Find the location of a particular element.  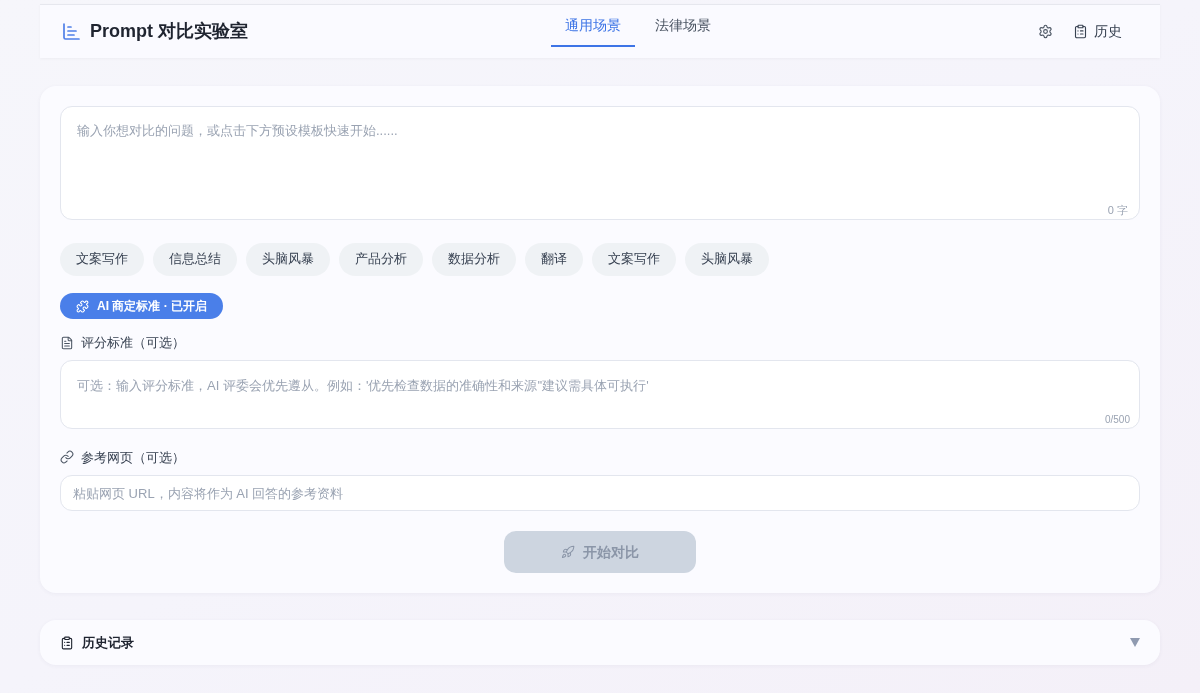

criteria-label: 评分标准（可选） is located at coordinates (133, 343).